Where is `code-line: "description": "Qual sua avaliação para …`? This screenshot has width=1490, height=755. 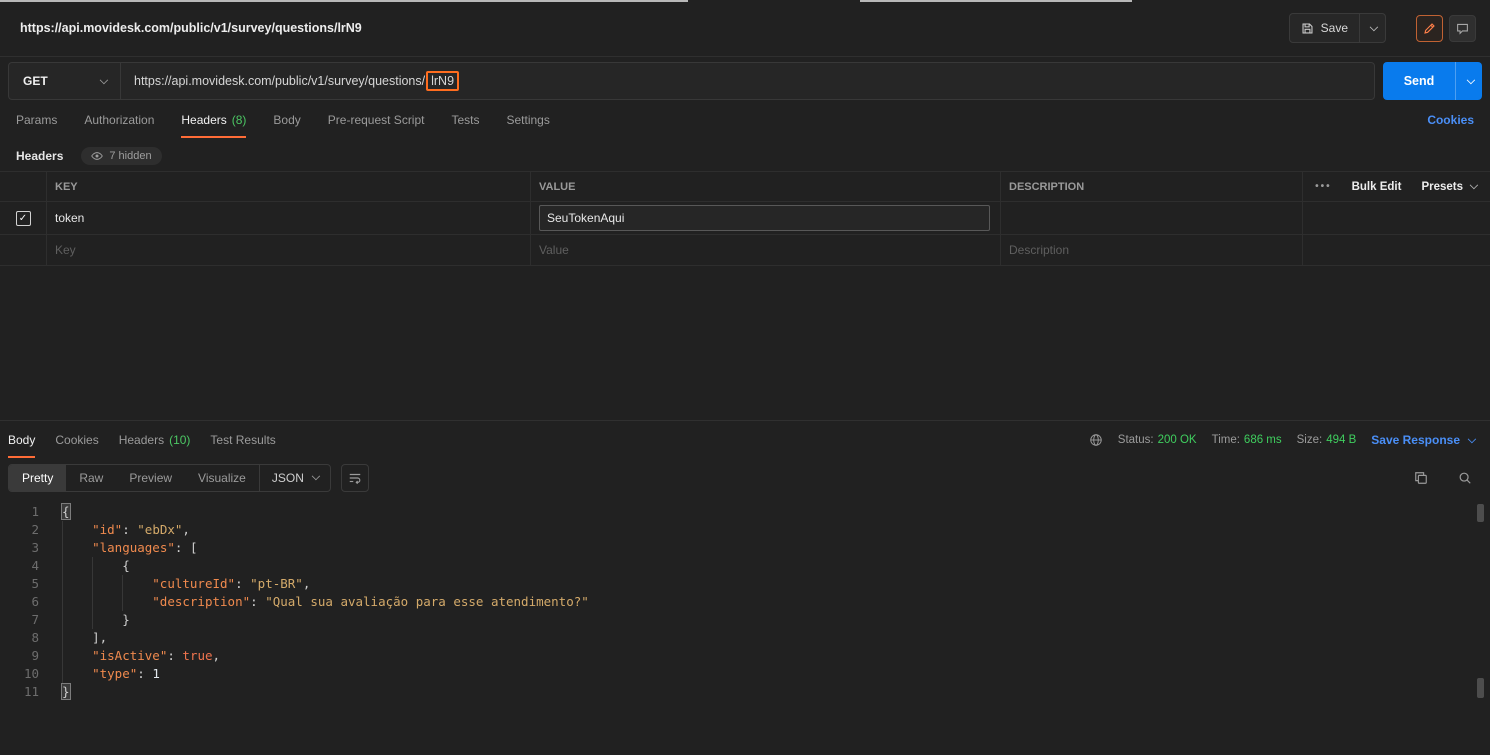 code-line: "description": "Qual sua avaliação para … is located at coordinates (776, 602).